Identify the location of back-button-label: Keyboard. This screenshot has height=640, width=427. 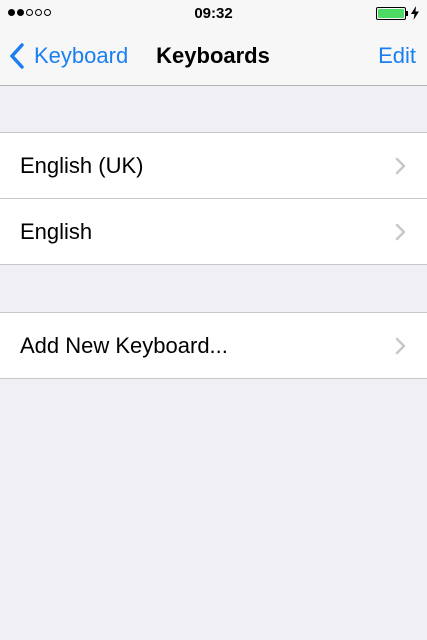
(81, 55).